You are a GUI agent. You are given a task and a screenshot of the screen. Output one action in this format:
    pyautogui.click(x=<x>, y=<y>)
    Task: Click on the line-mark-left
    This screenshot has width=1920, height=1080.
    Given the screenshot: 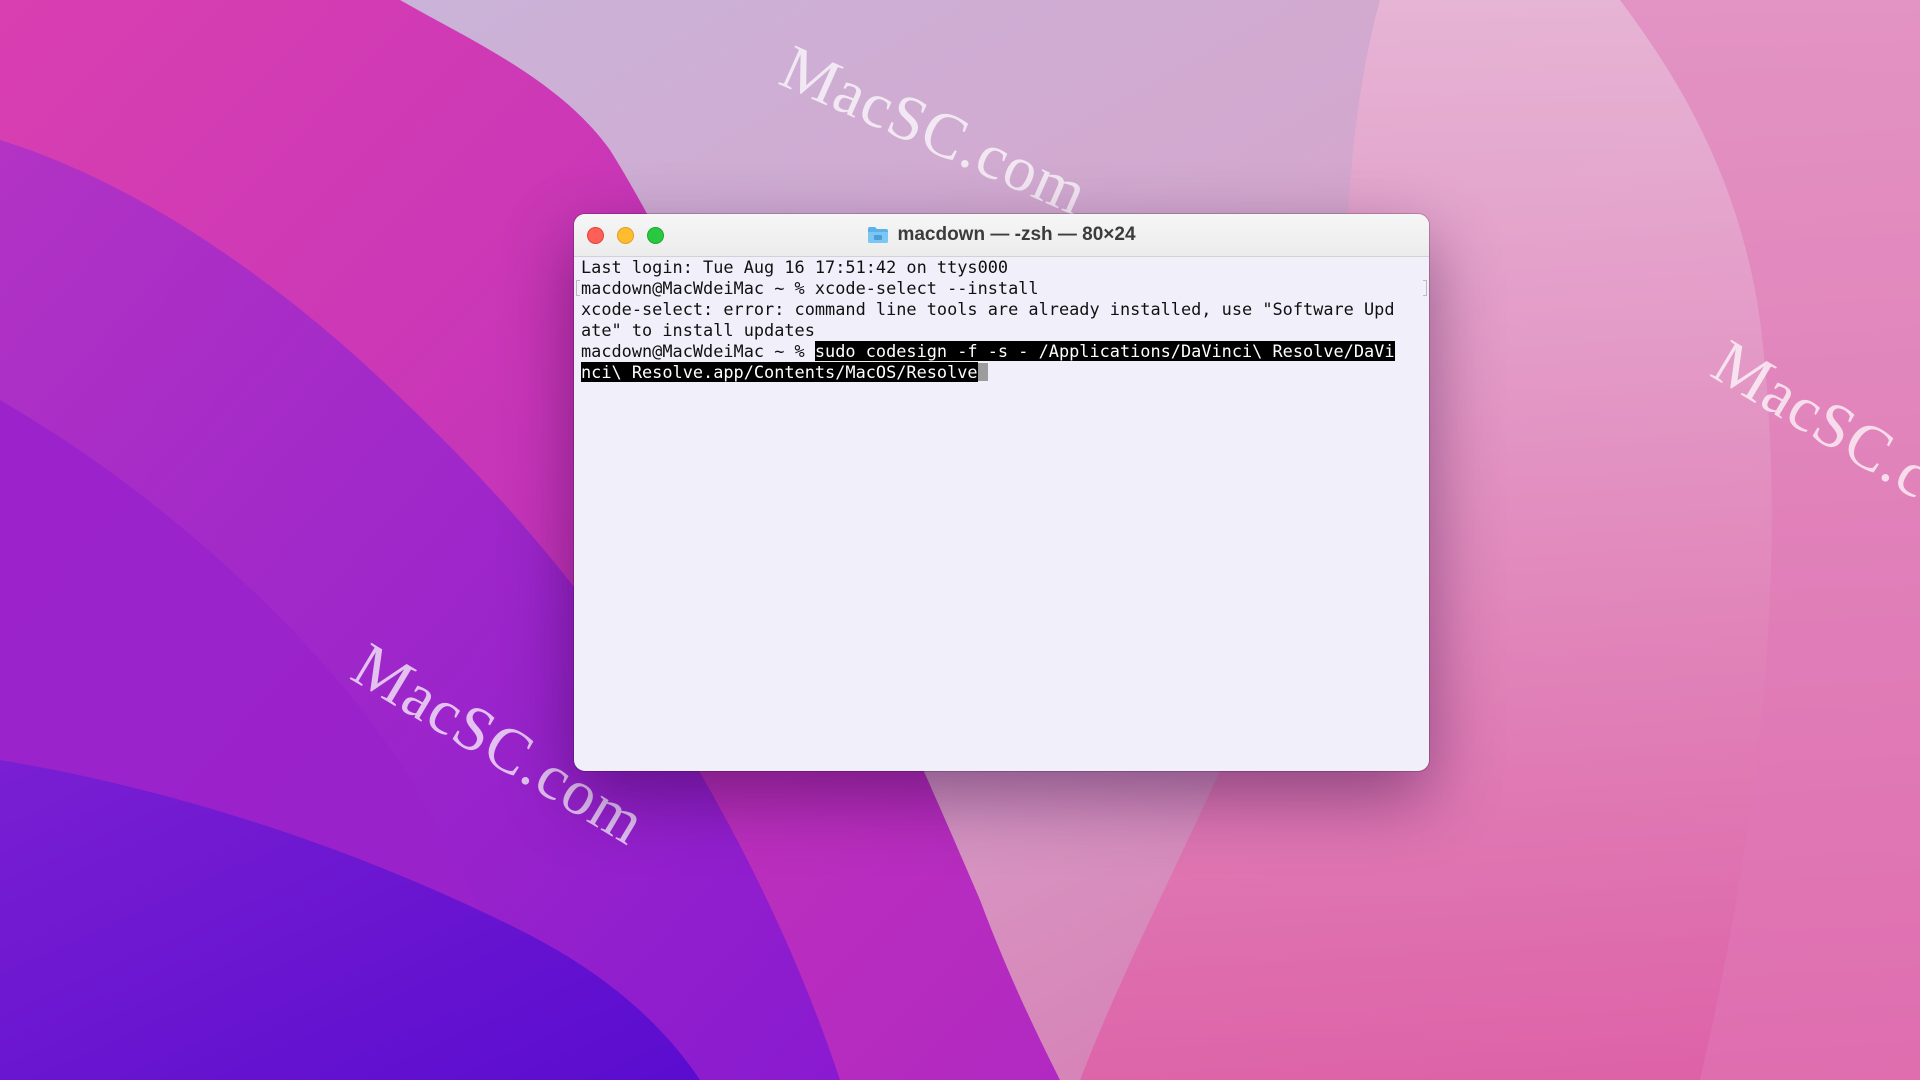 What is the action you would take?
    pyautogui.click(x=578, y=288)
    